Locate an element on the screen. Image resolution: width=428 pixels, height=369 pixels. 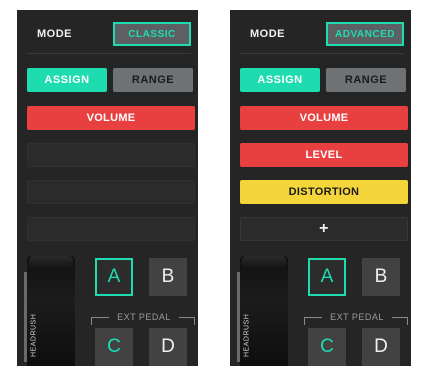
mode-toggle-button: ADVANCED is located at coordinates (365, 34).